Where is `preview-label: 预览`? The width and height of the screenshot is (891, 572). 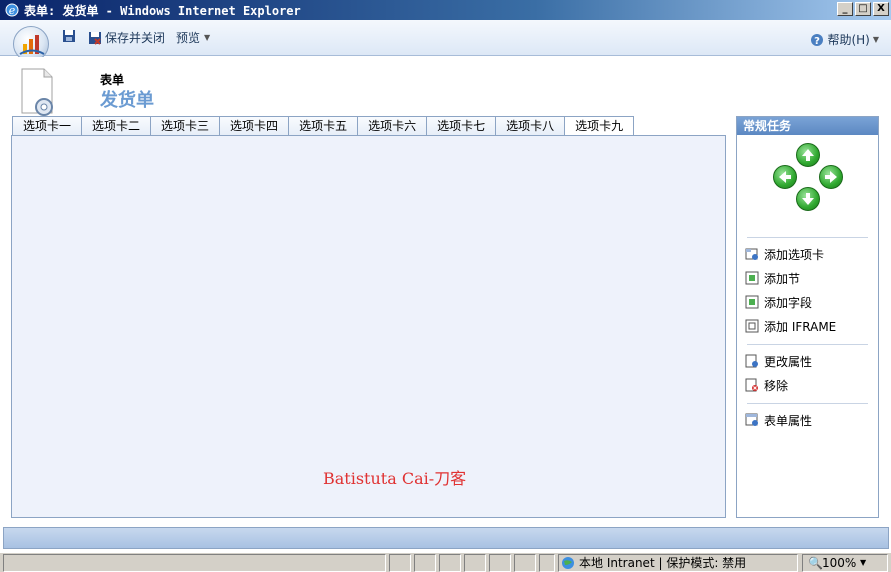
preview-label: 预览 is located at coordinates (188, 38).